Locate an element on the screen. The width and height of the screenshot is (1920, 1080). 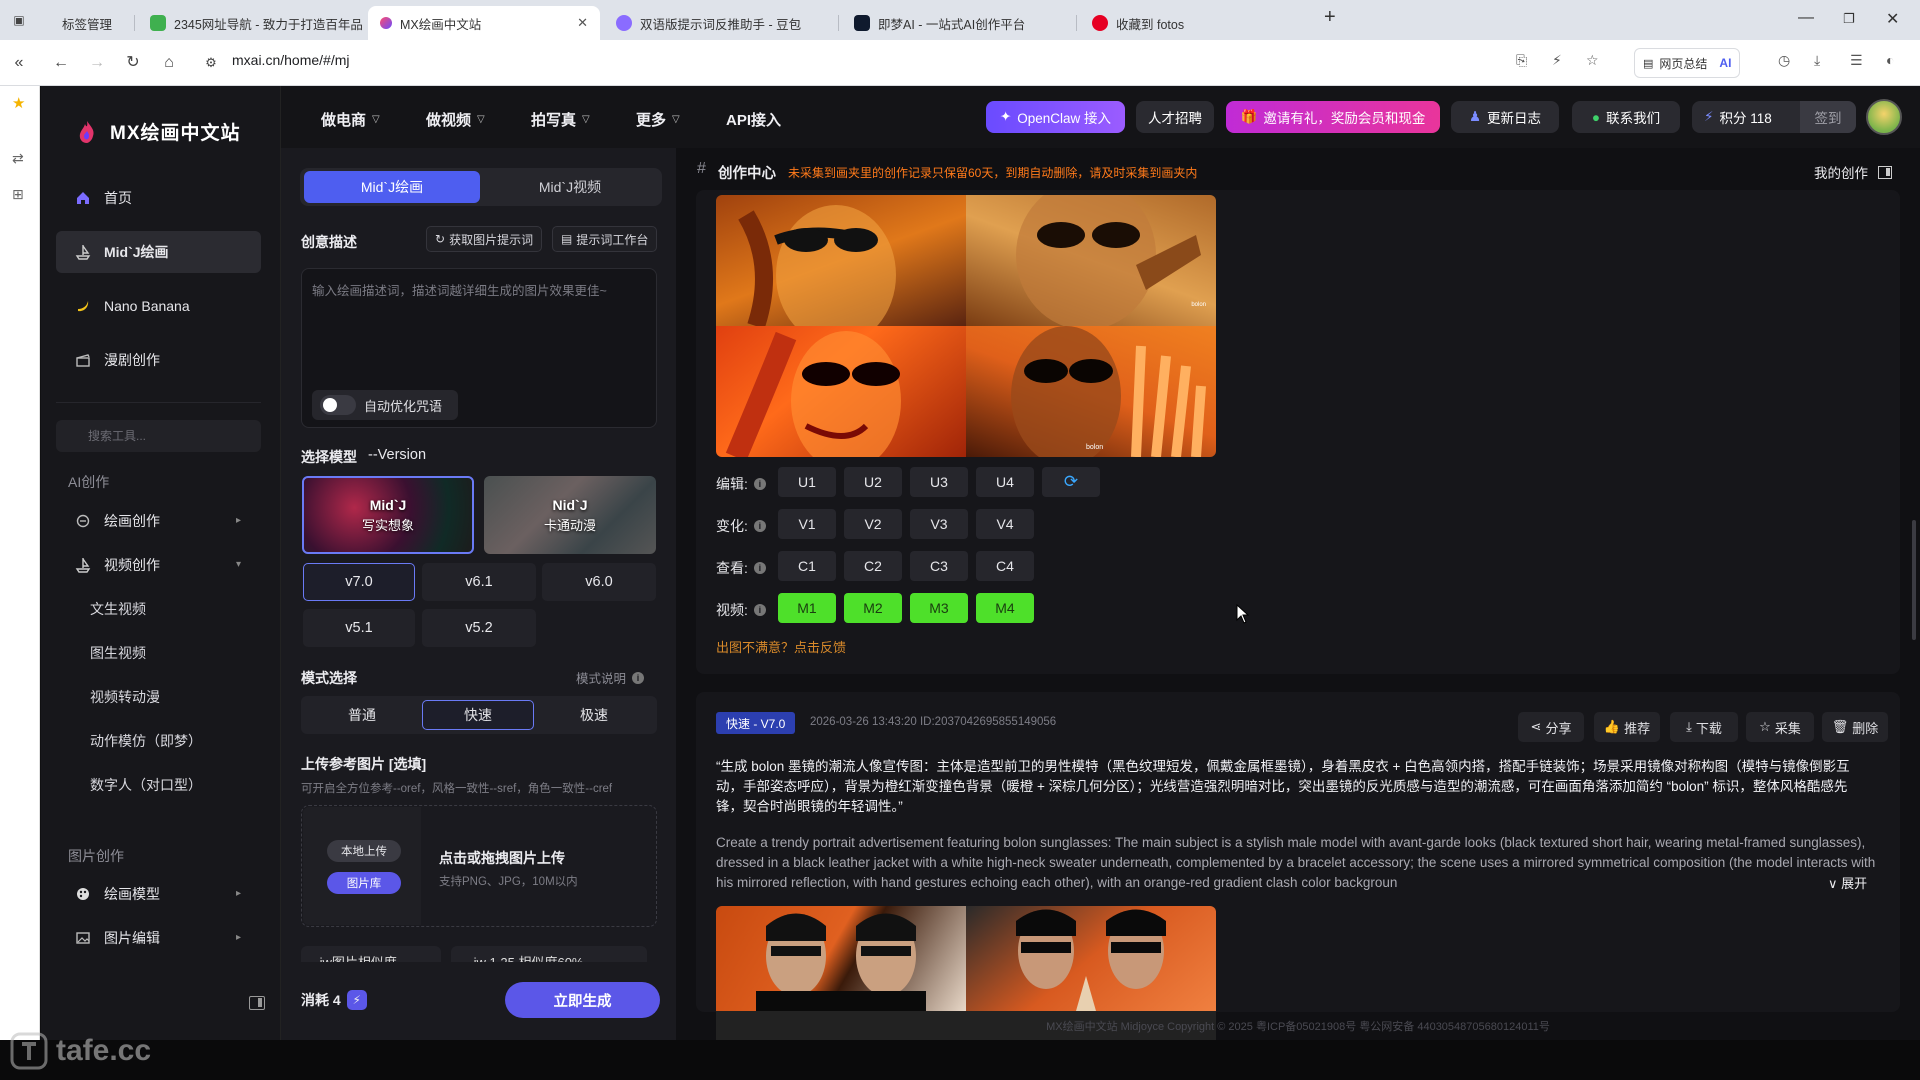
sidebar-sub-digital-human: 数字人（对口型） is located at coordinates (146, 785).